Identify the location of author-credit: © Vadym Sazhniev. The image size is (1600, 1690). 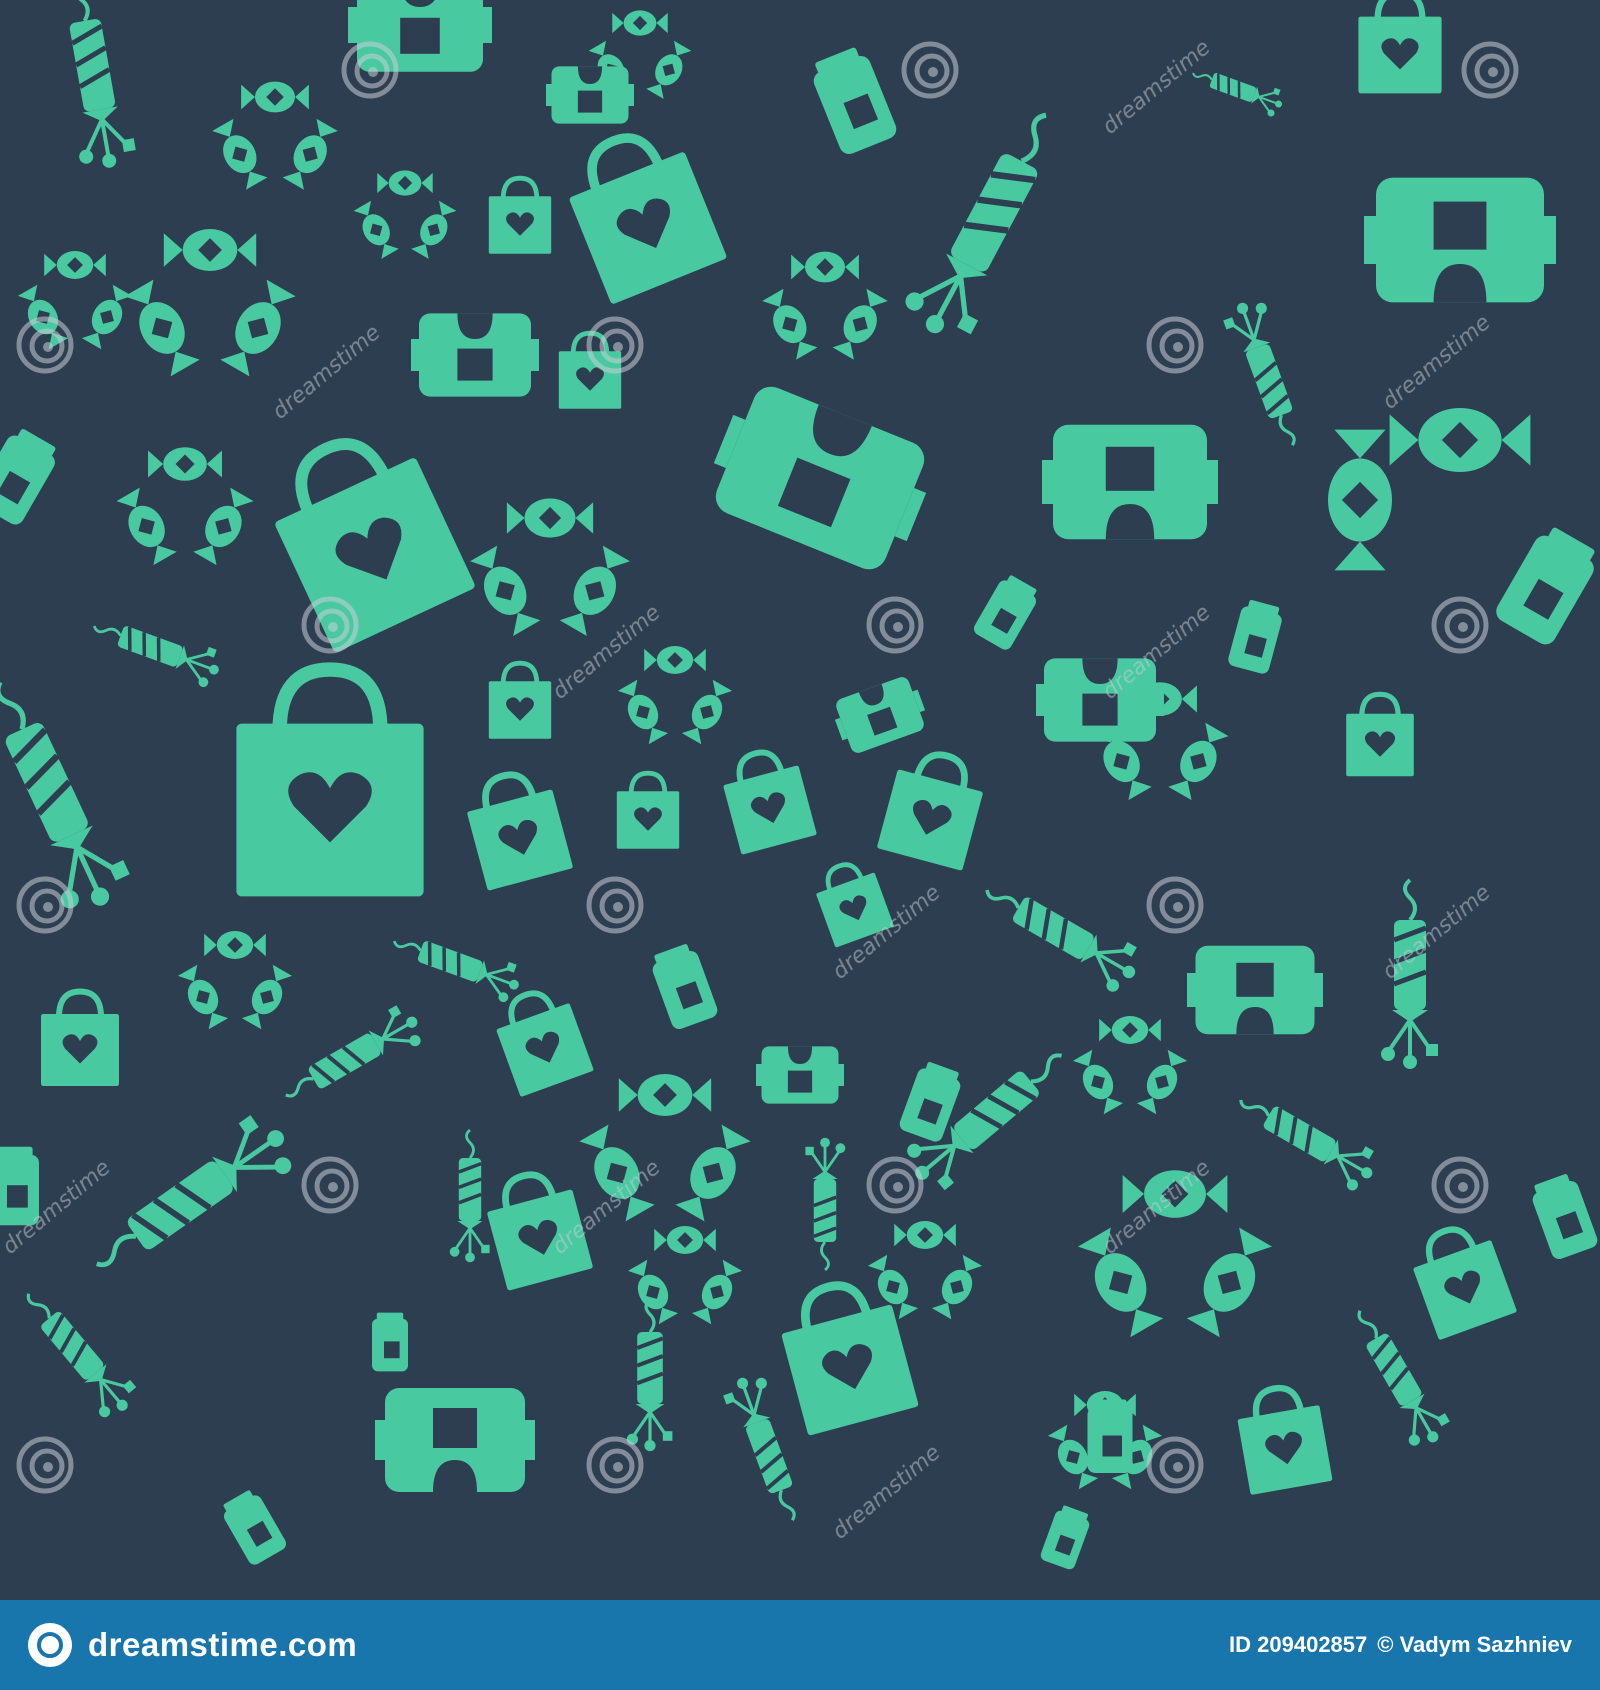
(1474, 1644).